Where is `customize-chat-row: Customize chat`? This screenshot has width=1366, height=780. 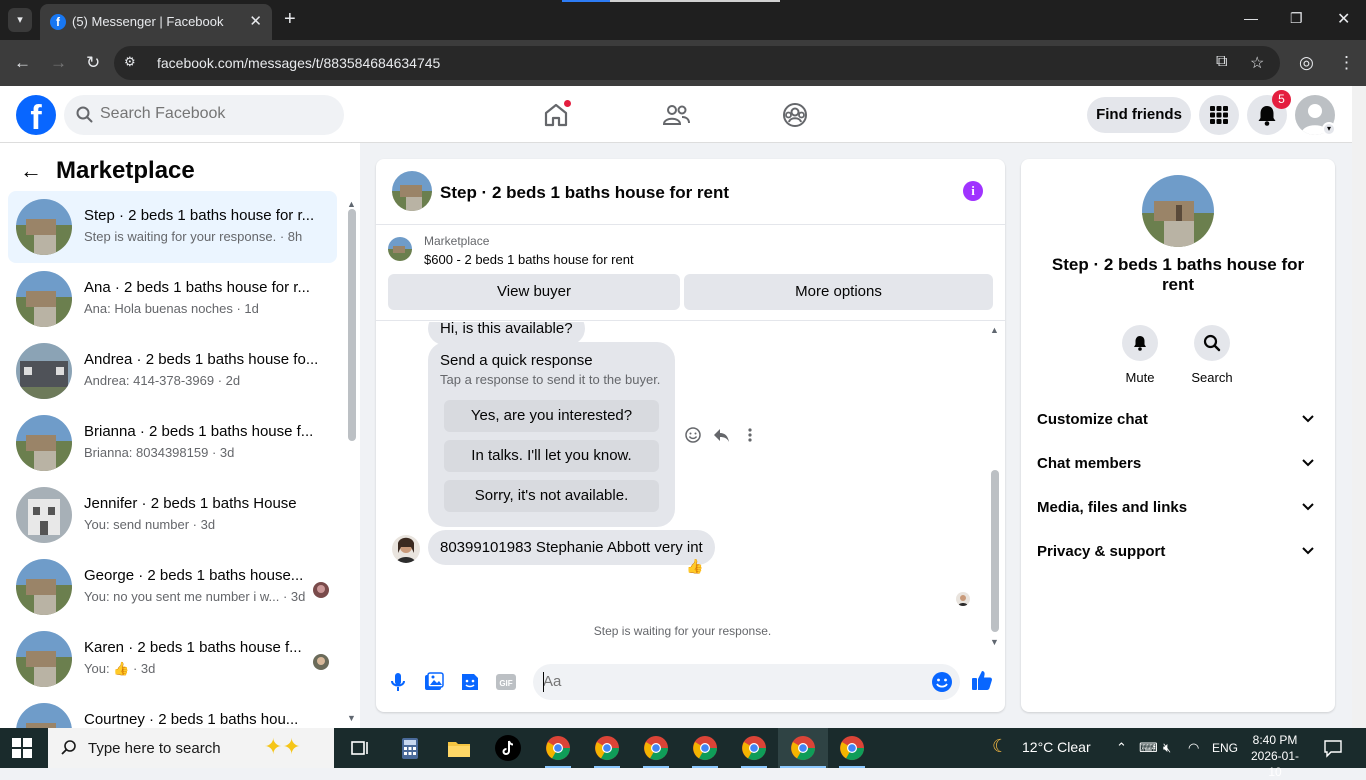 customize-chat-row: Customize chat is located at coordinates (1178, 420).